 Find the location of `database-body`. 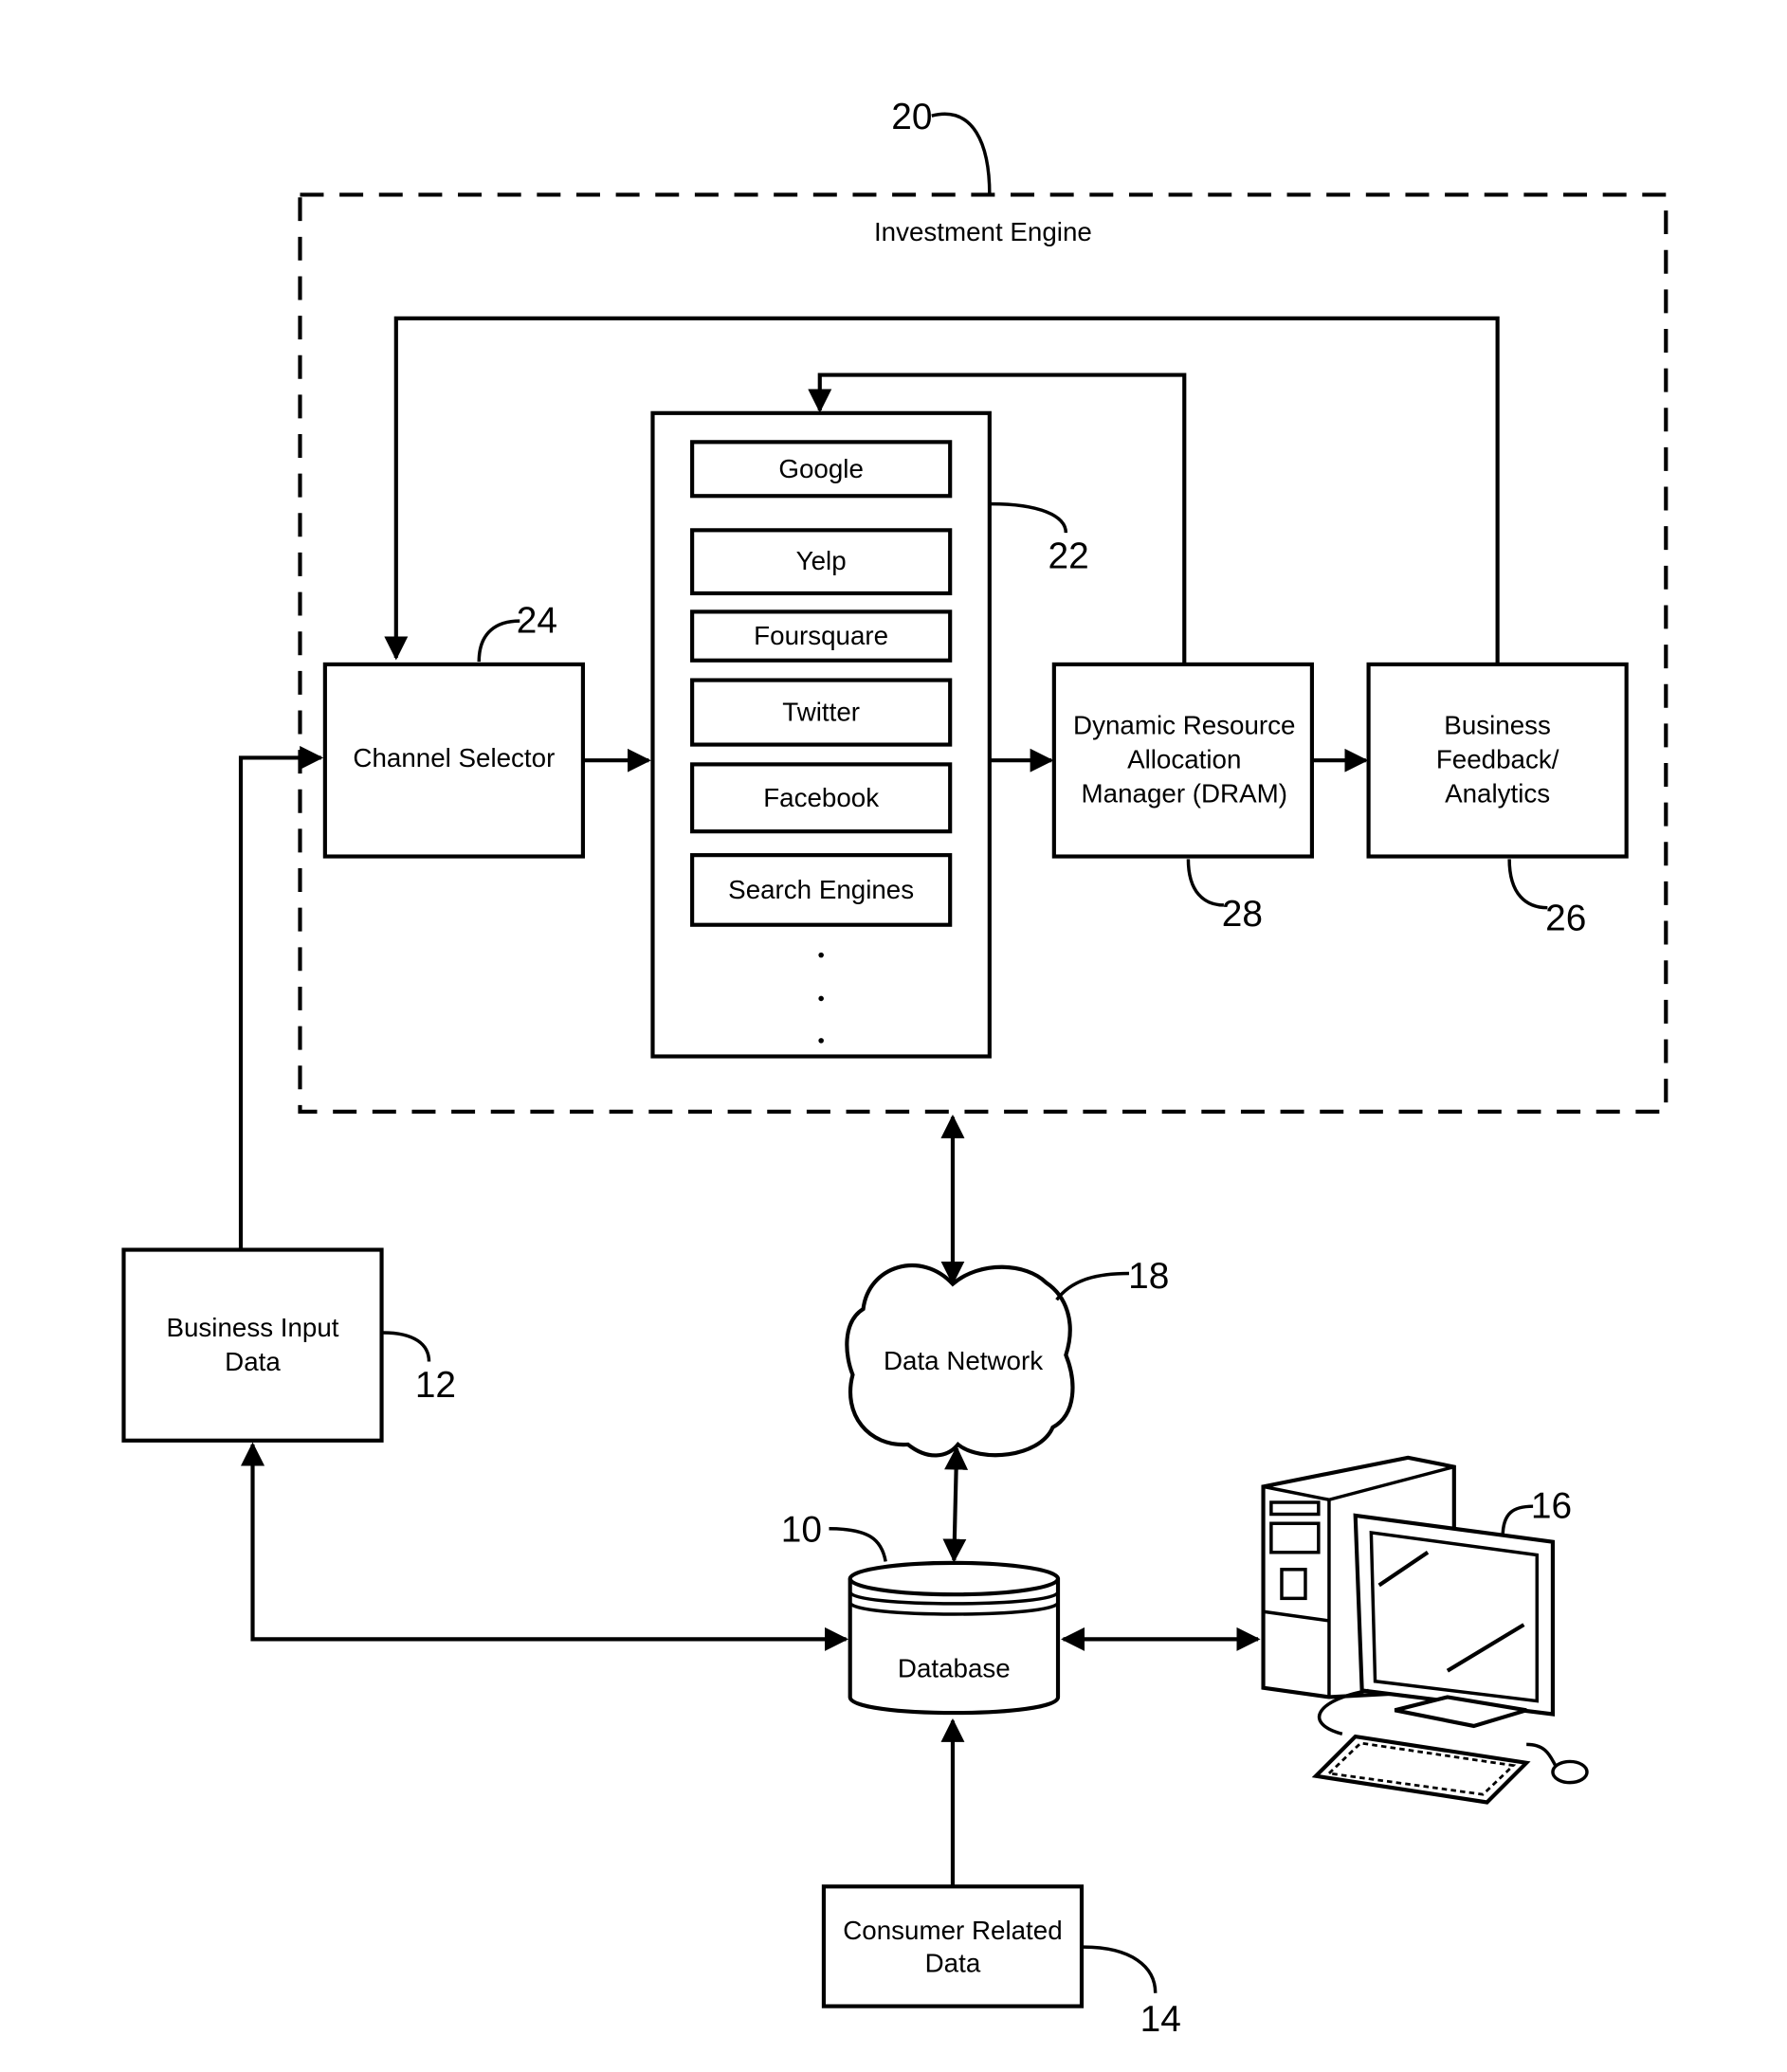

database-body is located at coordinates (954, 1647).